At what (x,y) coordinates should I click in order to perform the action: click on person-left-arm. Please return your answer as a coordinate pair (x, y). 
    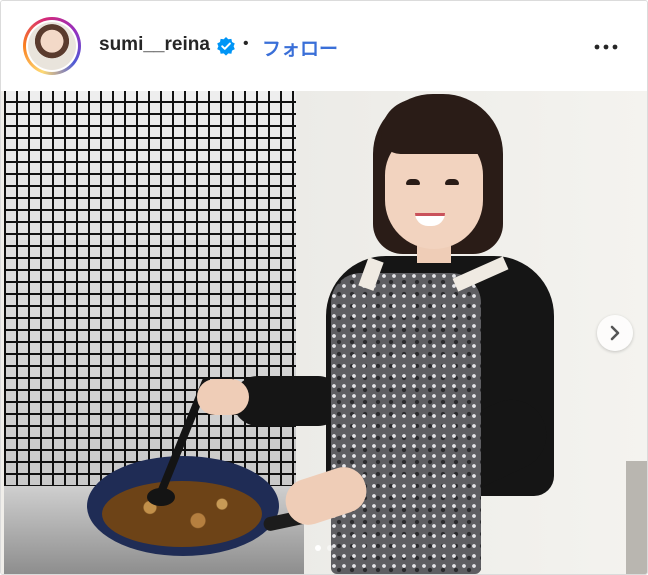
    Looking at the image, I should click on (288, 401).